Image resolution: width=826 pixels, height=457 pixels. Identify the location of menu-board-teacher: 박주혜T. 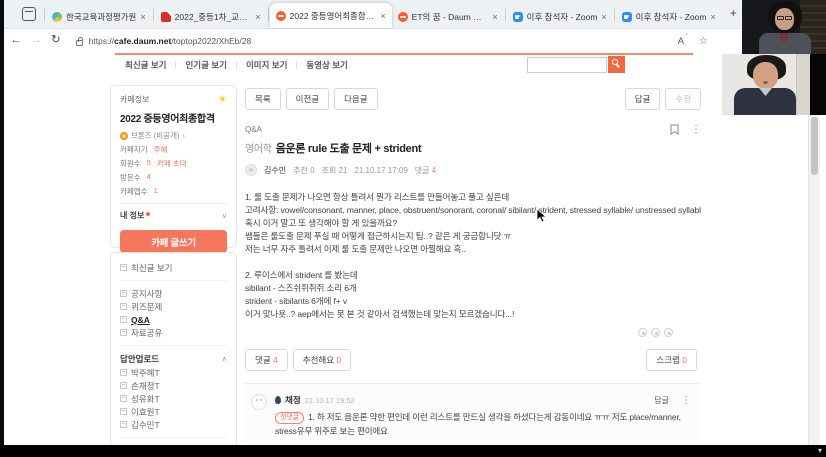
(173, 372).